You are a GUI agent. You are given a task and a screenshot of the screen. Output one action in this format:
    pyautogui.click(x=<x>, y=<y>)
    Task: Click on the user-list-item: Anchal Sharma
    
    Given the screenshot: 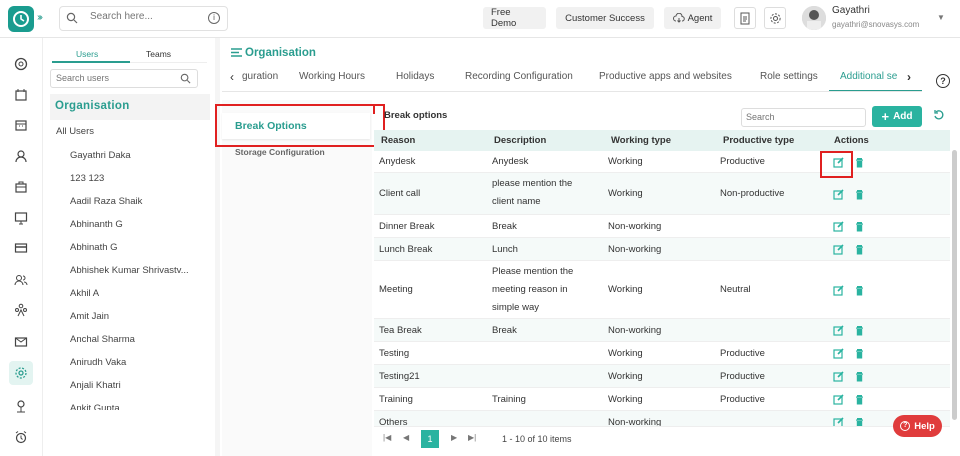 What is the action you would take?
    pyautogui.click(x=135, y=339)
    